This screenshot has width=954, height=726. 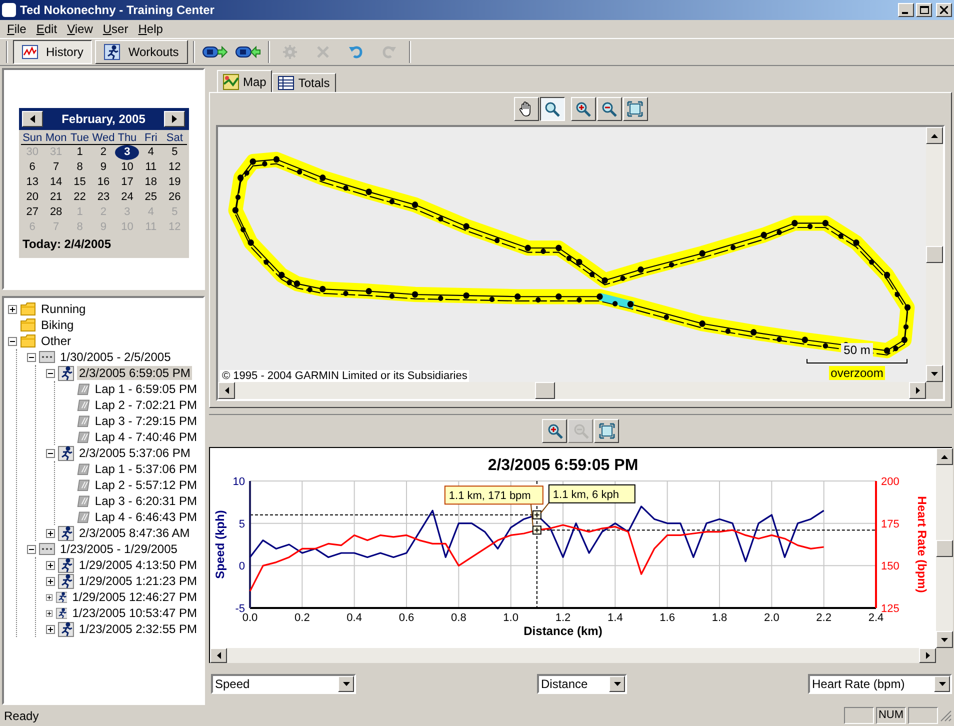 What do you see at coordinates (116, 29) in the screenshot?
I see `menu-item: User` at bounding box center [116, 29].